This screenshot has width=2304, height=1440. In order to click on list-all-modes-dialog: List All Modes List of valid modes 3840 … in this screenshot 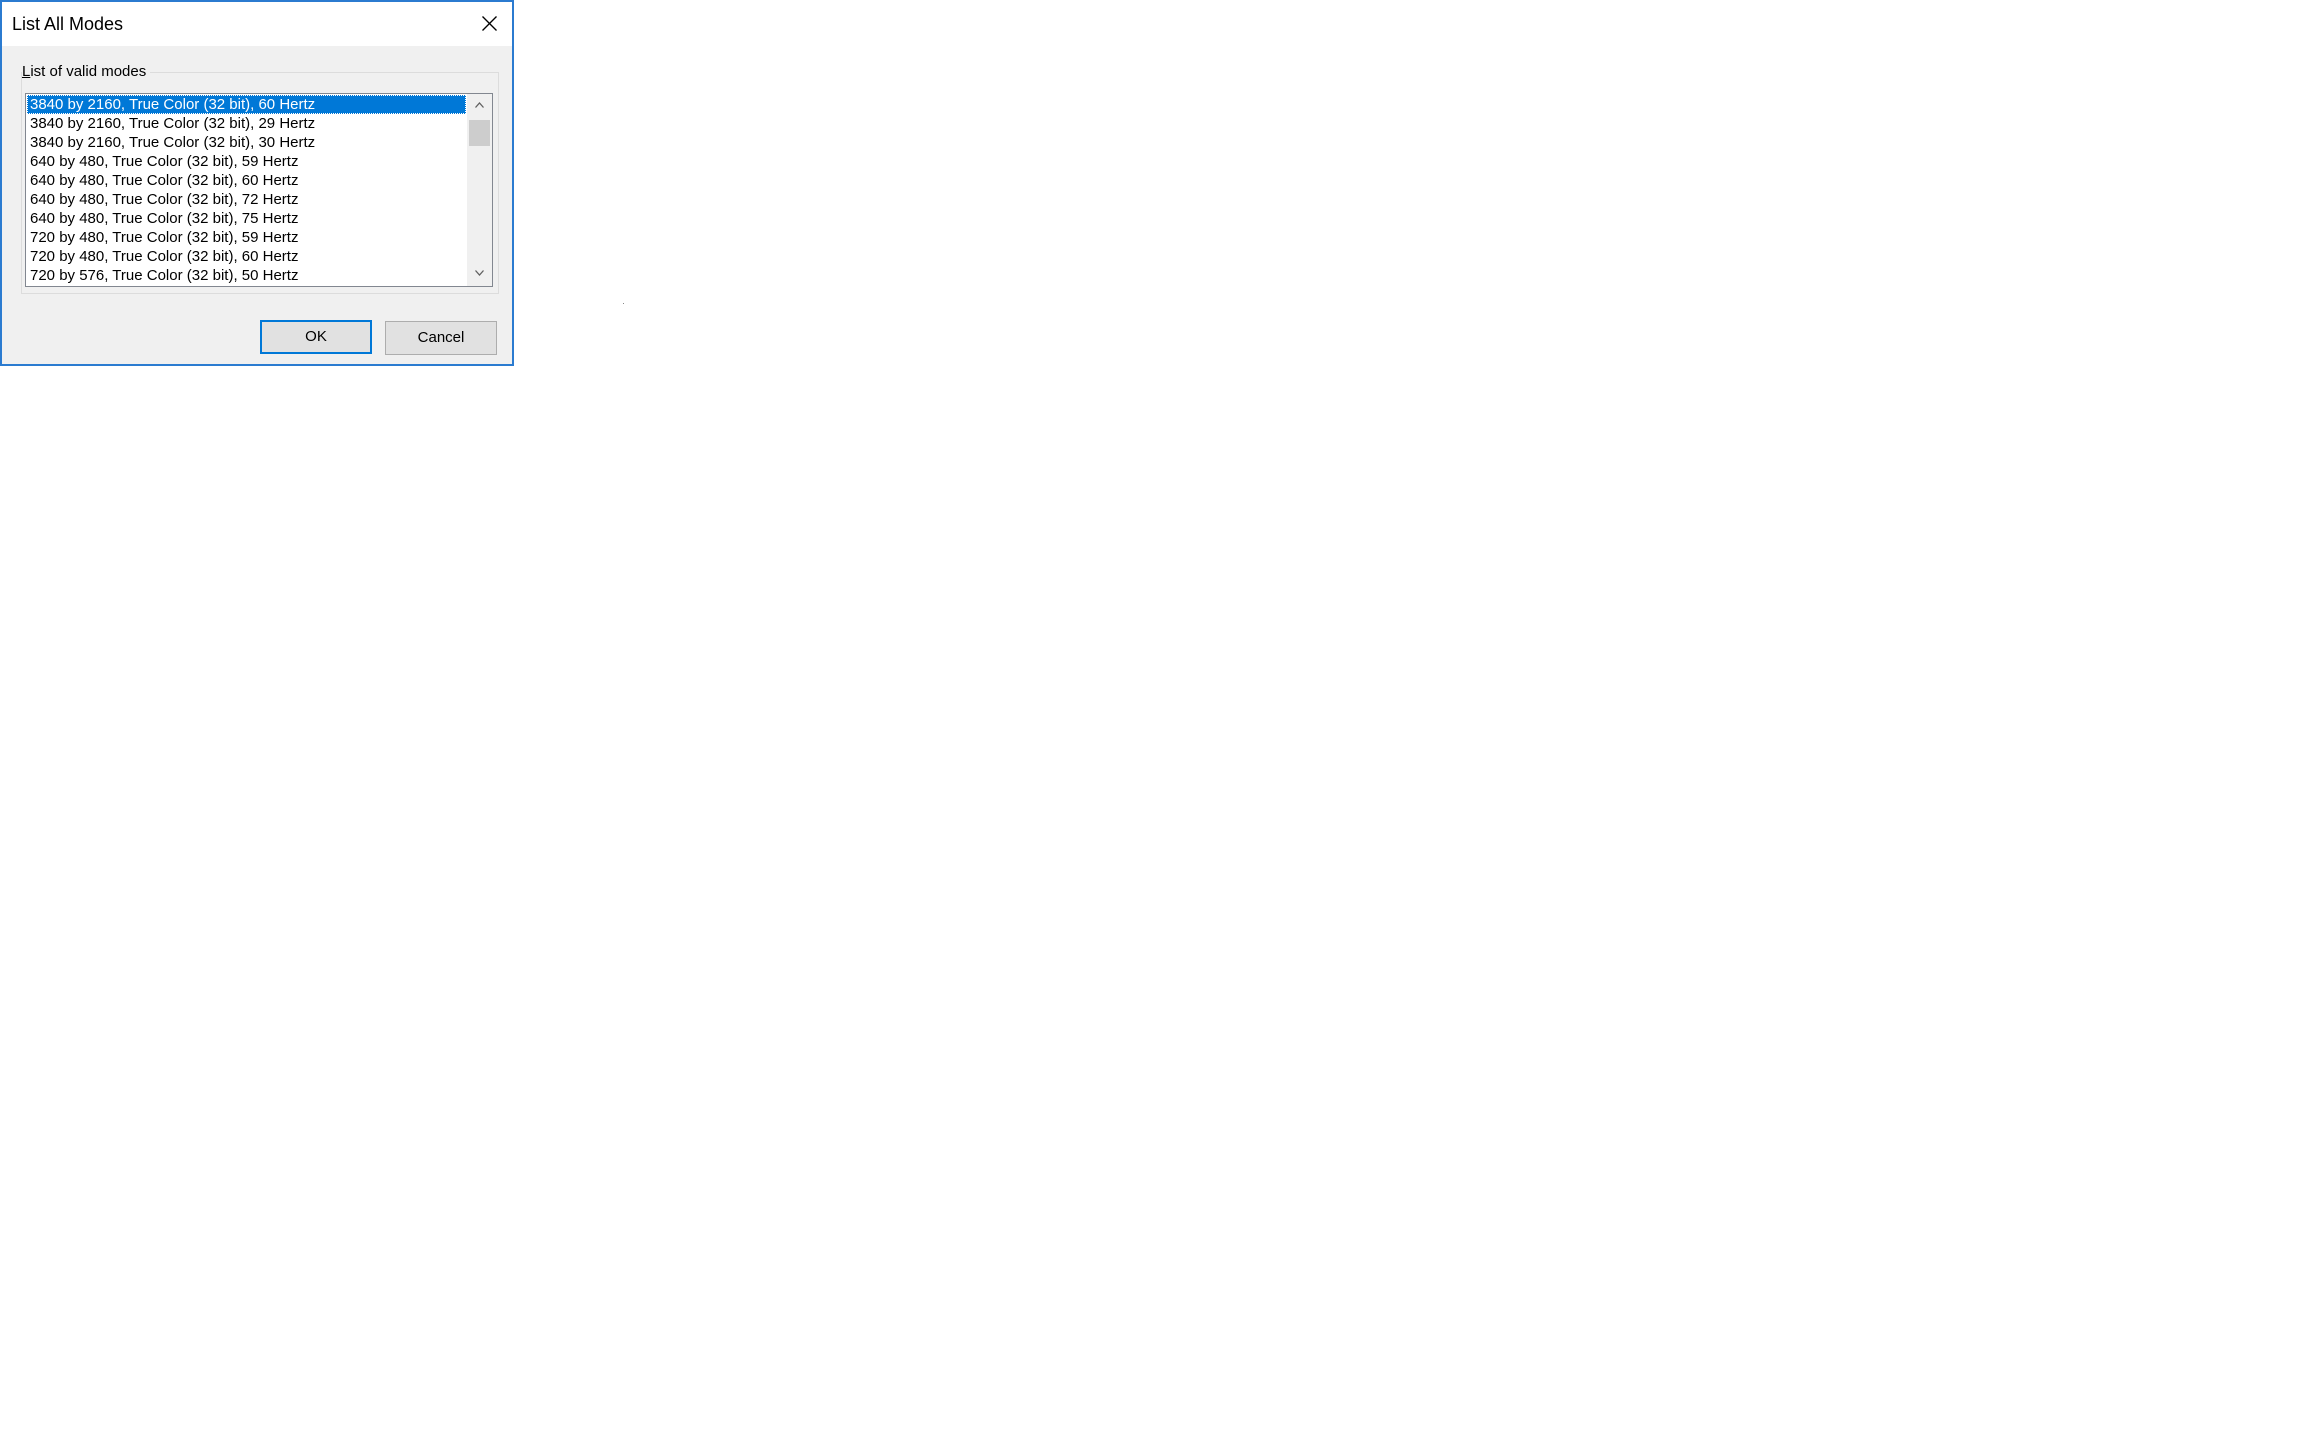, I will do `click(257, 183)`.